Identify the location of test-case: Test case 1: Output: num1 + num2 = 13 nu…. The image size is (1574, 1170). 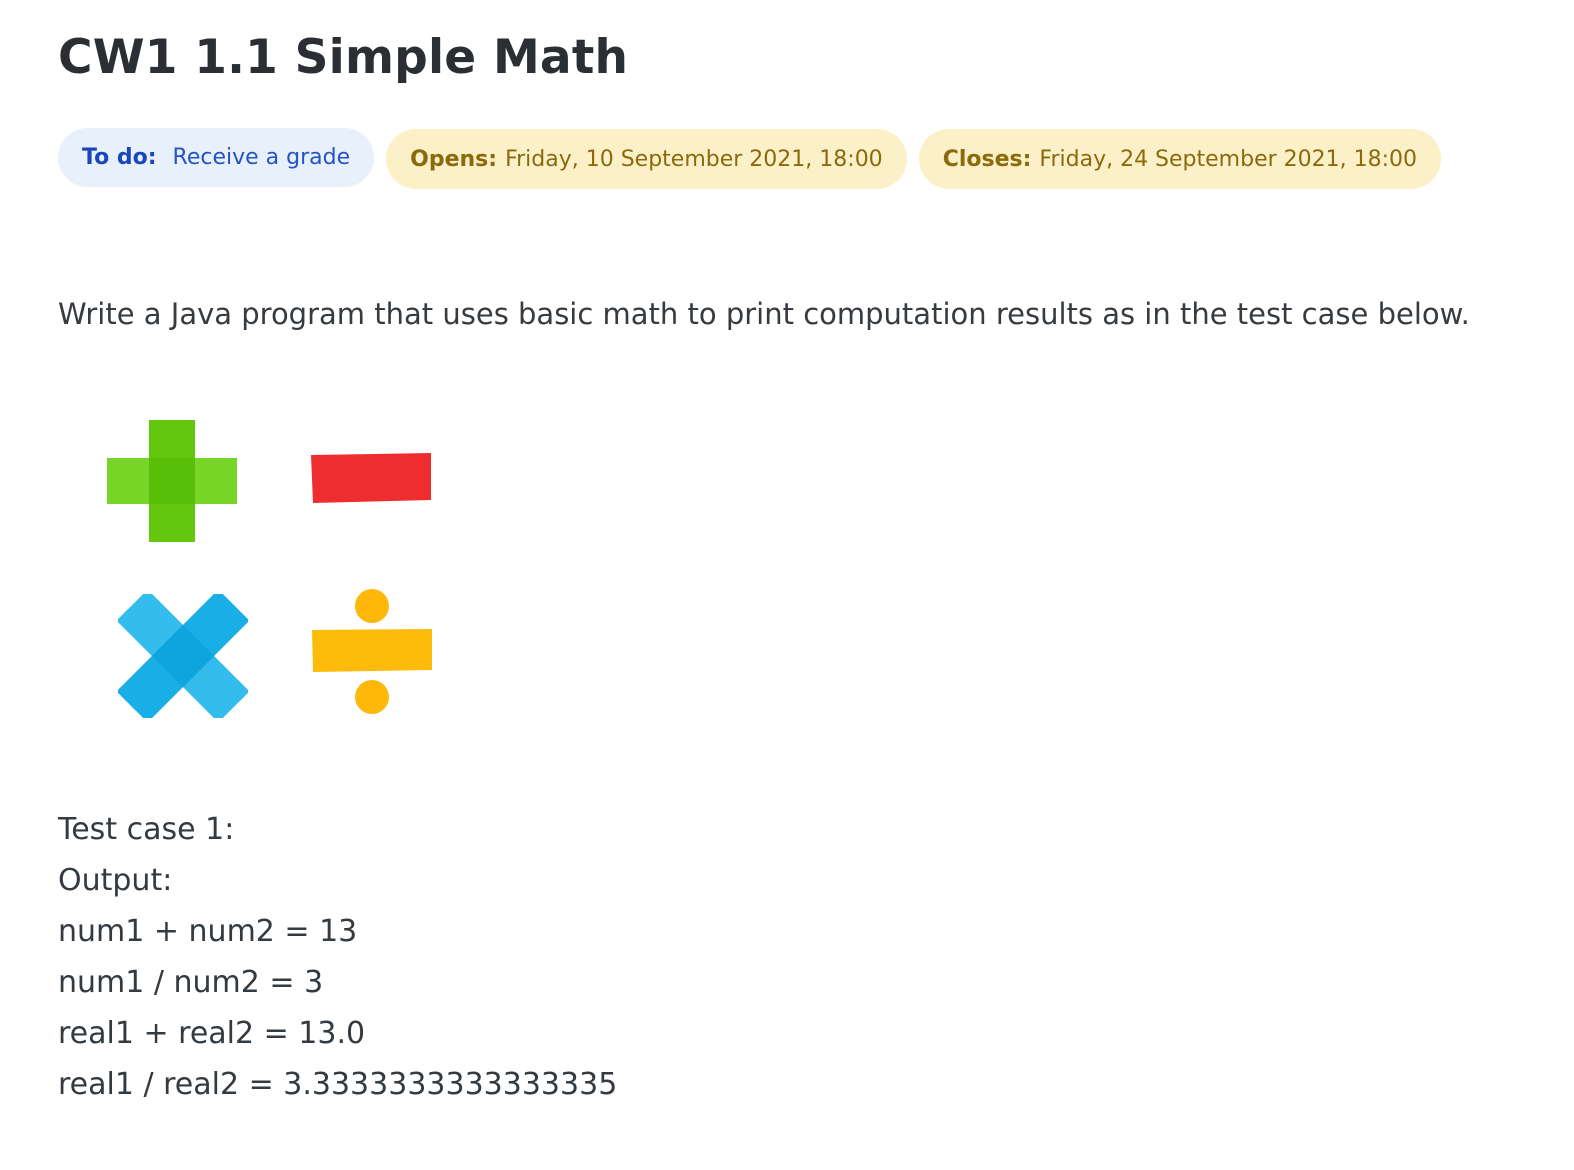
(337, 957).